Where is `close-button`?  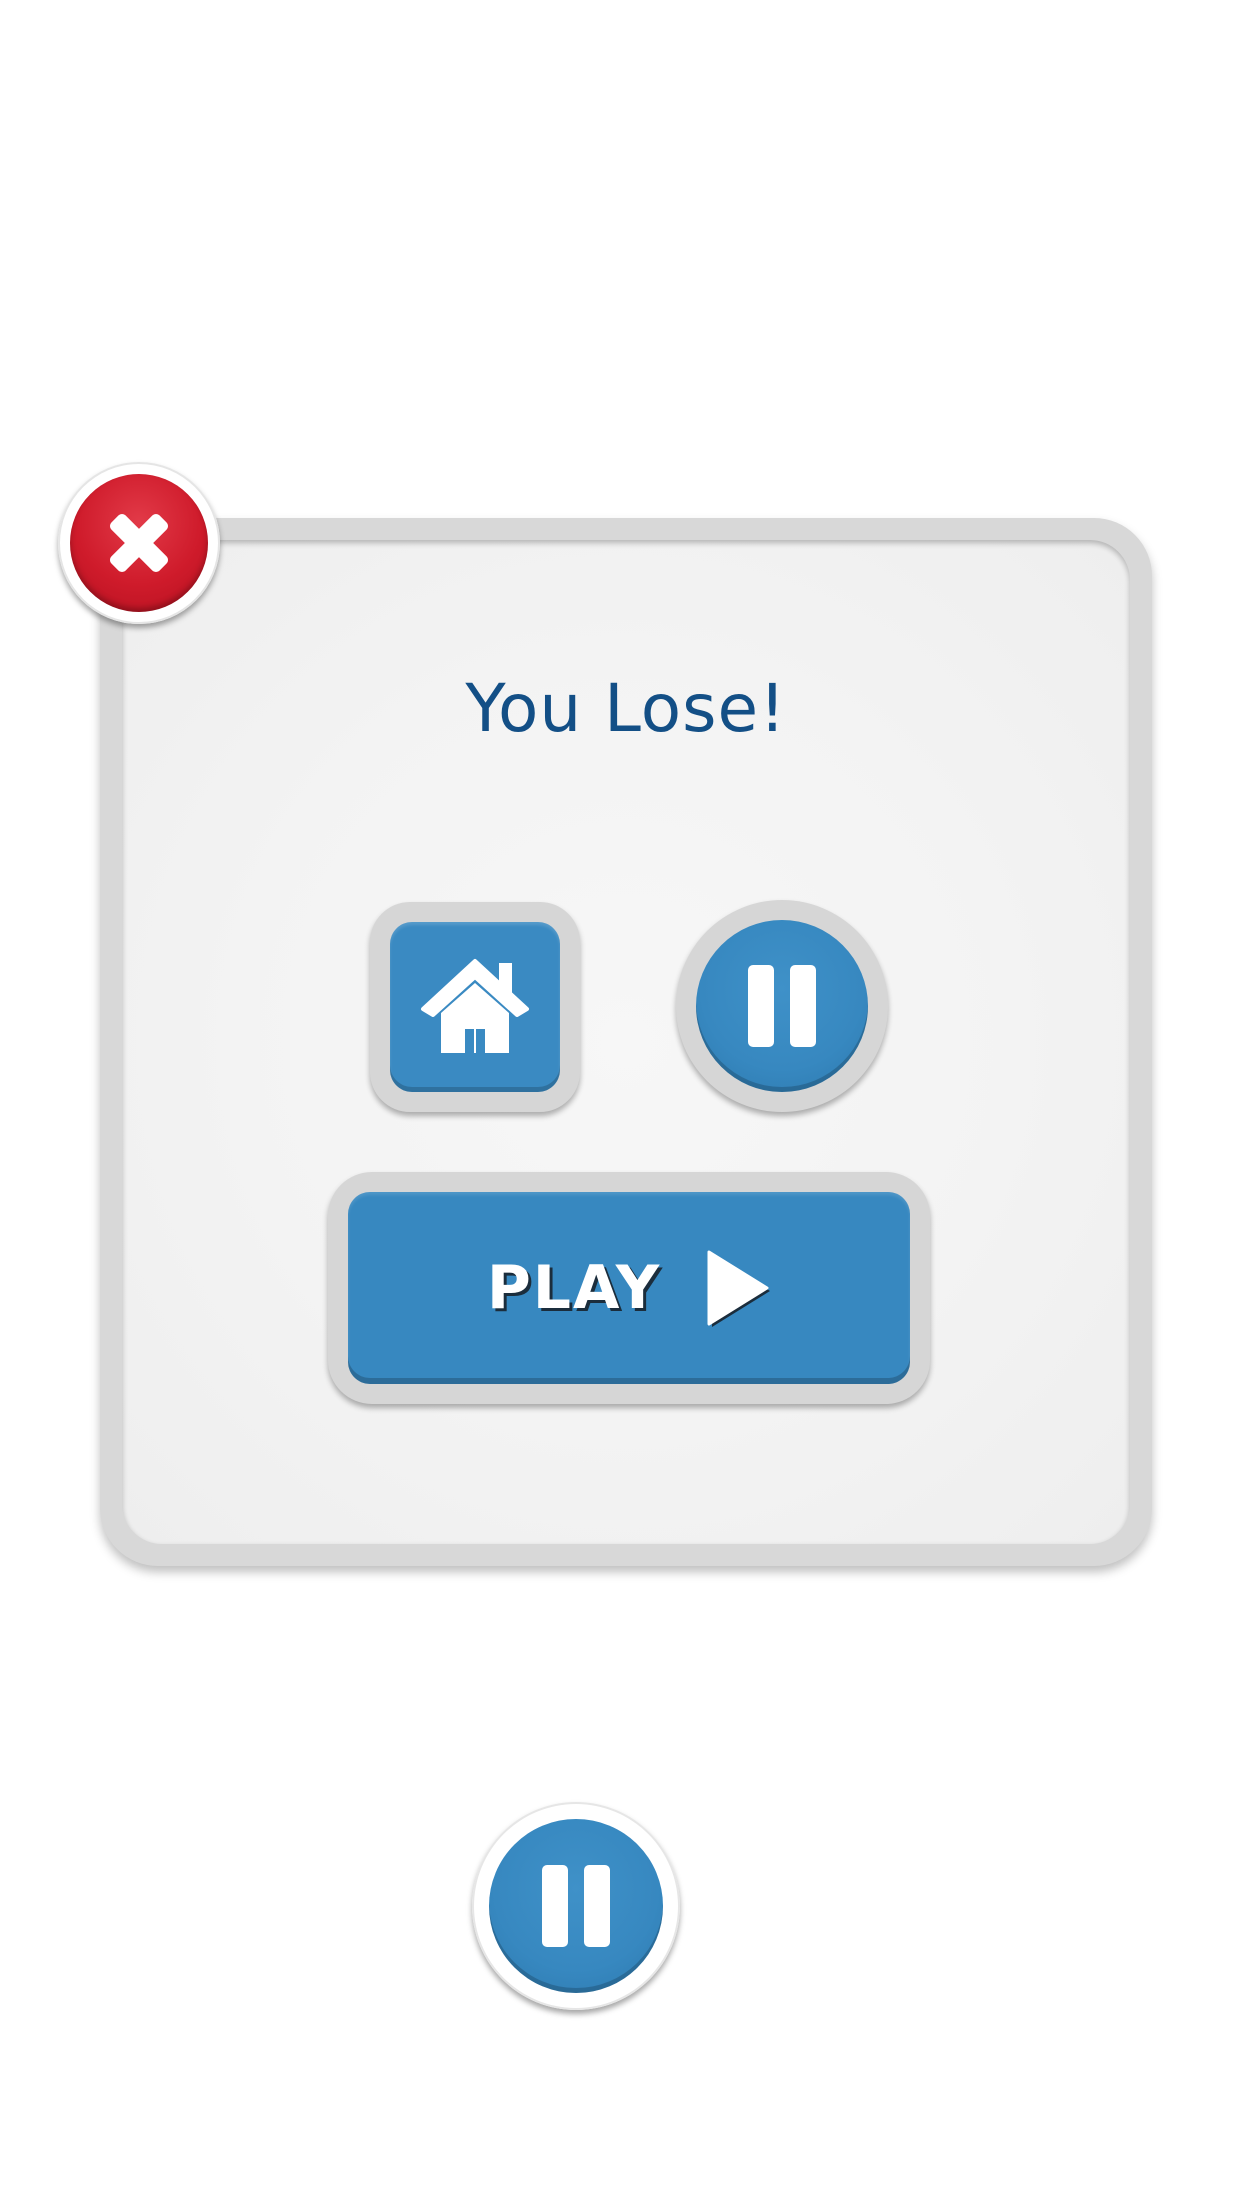
close-button is located at coordinates (139, 543).